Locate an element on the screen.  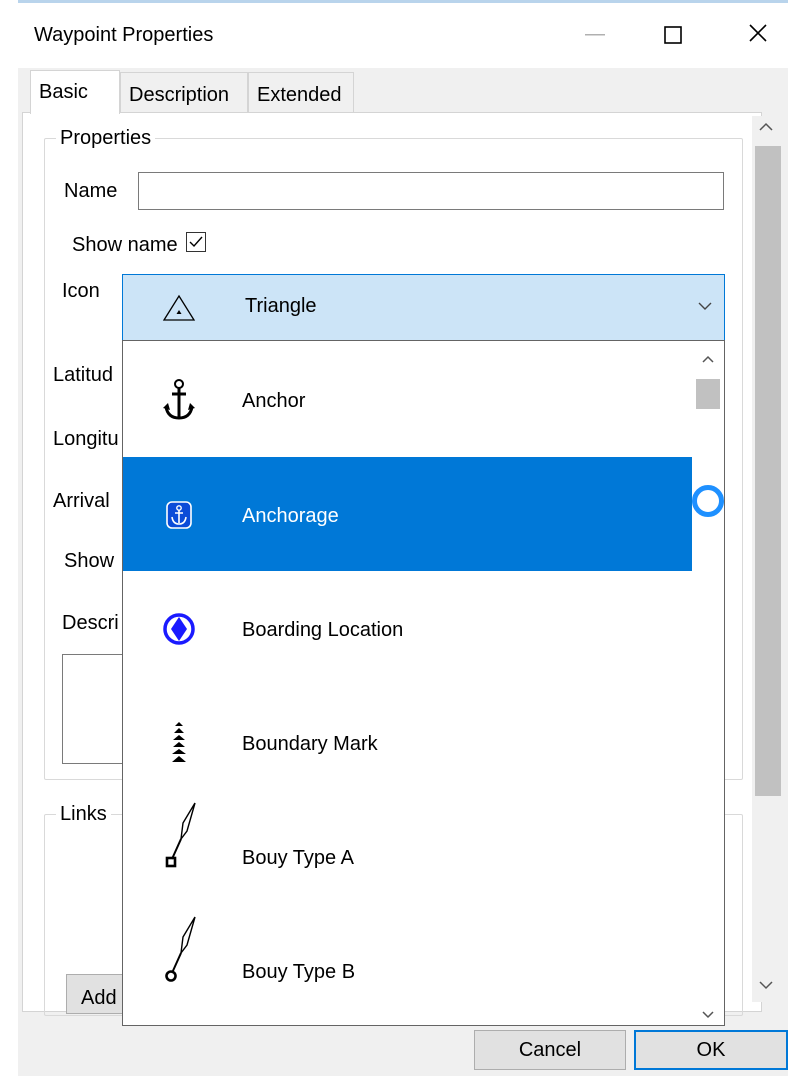
window-title: Waypoint Properties is located at coordinates (124, 35).